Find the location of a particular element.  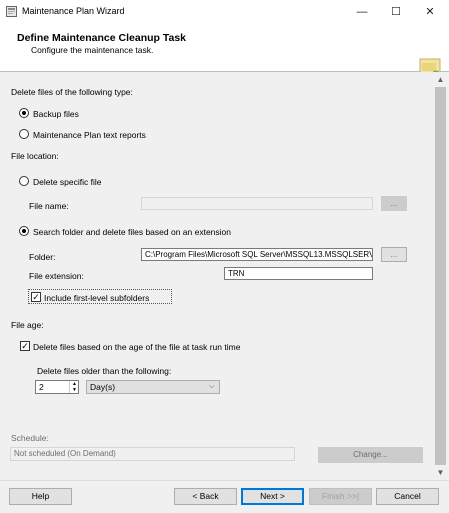

schedule-label: Schedule: is located at coordinates (30, 438).